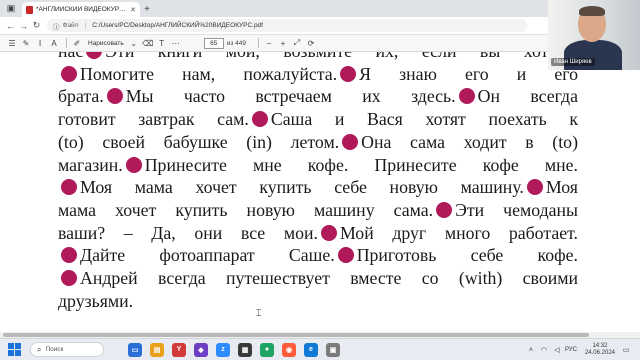 The image size is (640, 360). Describe the element at coordinates (23, 26) in the screenshot. I see `forward-arrow-icon: →` at that location.